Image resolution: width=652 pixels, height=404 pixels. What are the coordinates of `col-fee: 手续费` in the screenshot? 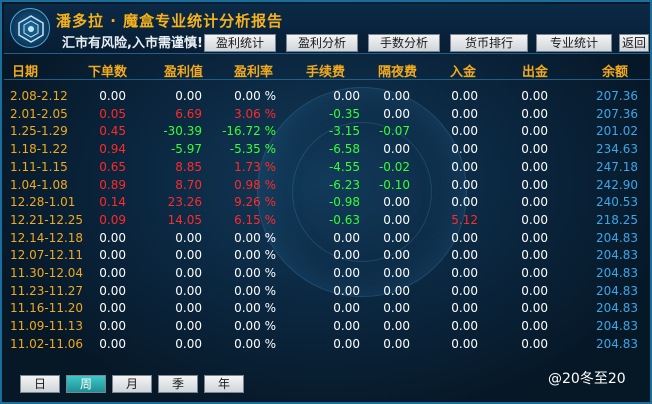 It's located at (326, 72).